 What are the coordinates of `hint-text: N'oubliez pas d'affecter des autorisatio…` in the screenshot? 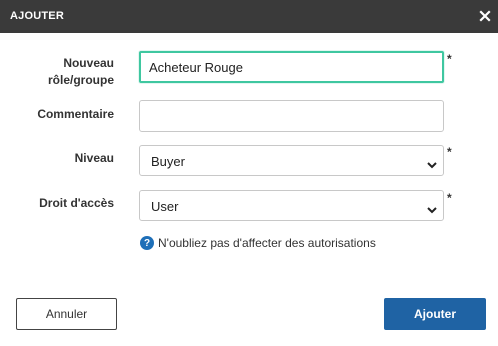 It's located at (267, 243).